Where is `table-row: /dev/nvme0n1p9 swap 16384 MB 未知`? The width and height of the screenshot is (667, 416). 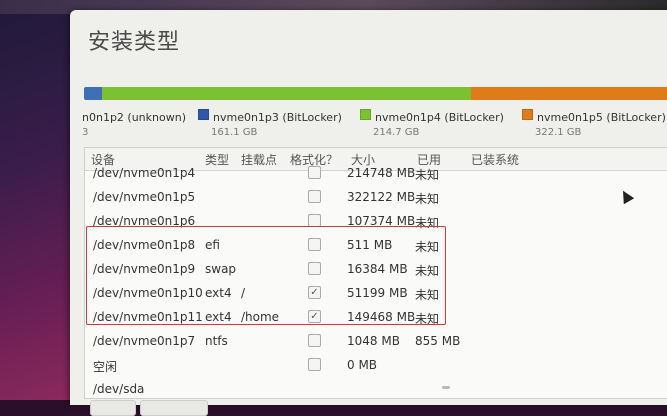 table-row: /dev/nvme0n1p9 swap 16384 MB 未知 is located at coordinates (376, 270).